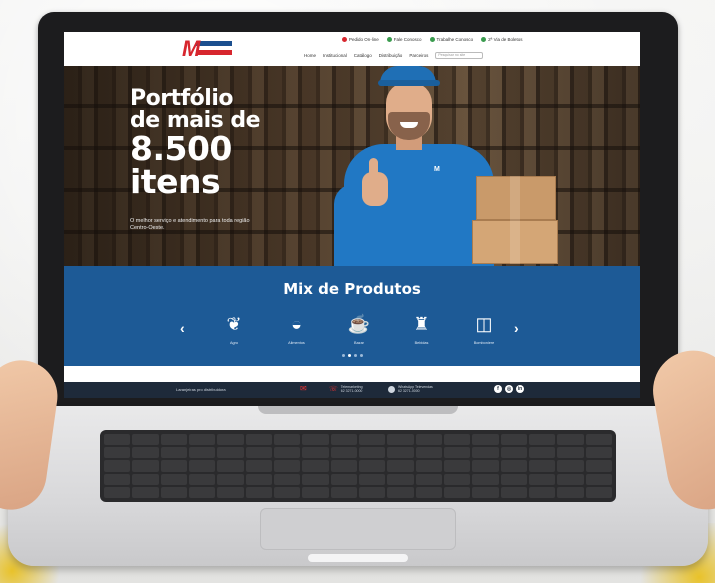  What do you see at coordinates (215, 52) in the screenshot?
I see `logo-bar-red` at bounding box center [215, 52].